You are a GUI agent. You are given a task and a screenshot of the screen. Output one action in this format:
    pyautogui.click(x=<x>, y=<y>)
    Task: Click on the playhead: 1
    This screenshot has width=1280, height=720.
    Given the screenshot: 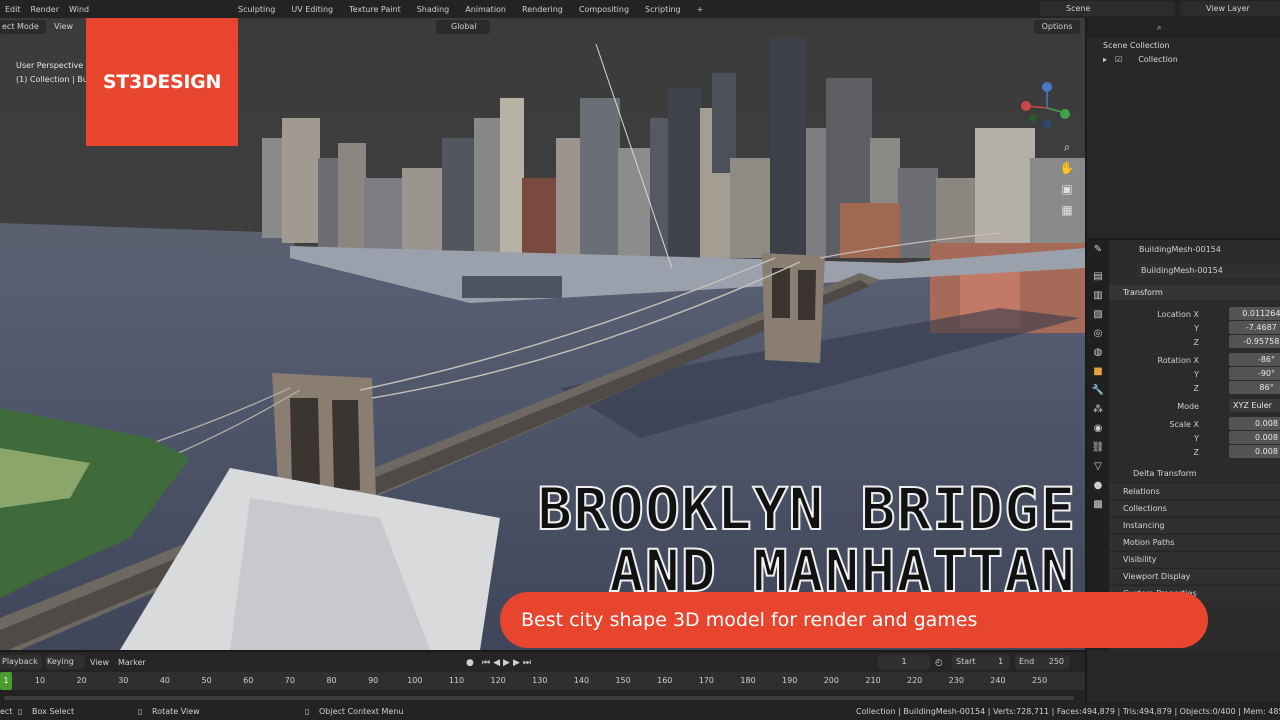 What is the action you would take?
    pyautogui.click(x=6, y=681)
    